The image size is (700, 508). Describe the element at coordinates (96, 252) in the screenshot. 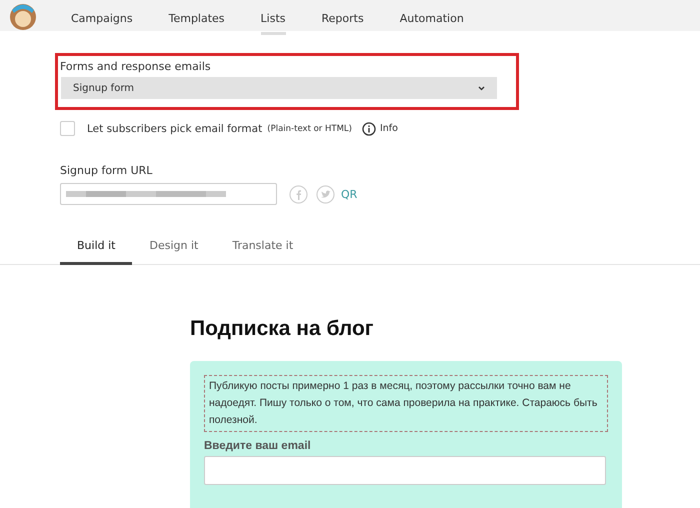

I see `tab: Build it` at that location.